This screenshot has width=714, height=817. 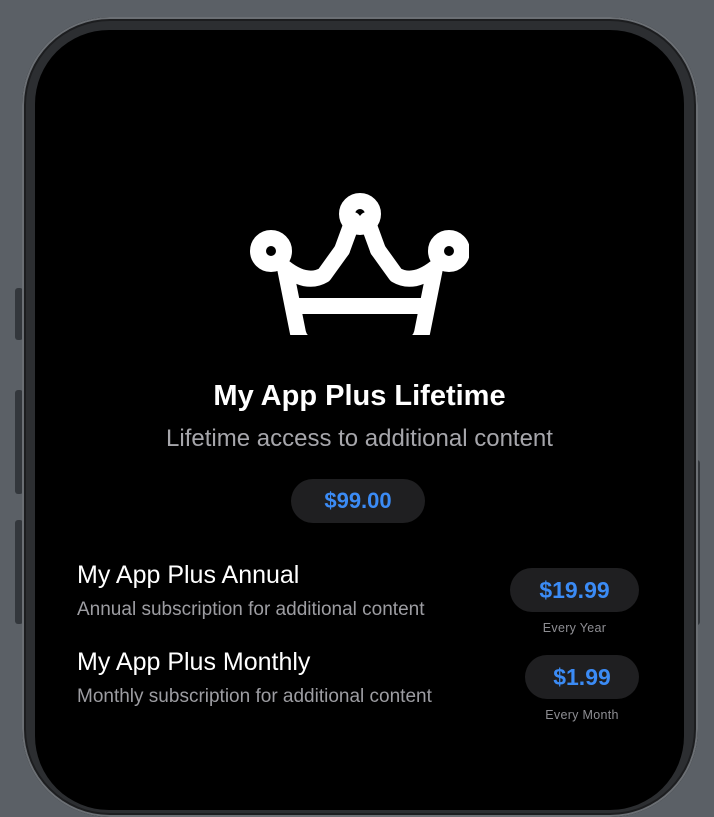 I want to click on monthly-price-button: $1.99, so click(x=582, y=677).